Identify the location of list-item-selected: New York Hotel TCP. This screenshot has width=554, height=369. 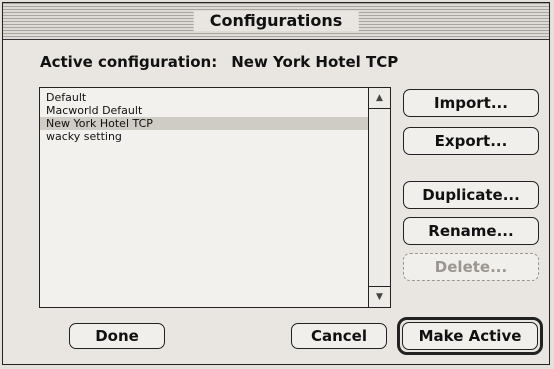
(204, 123).